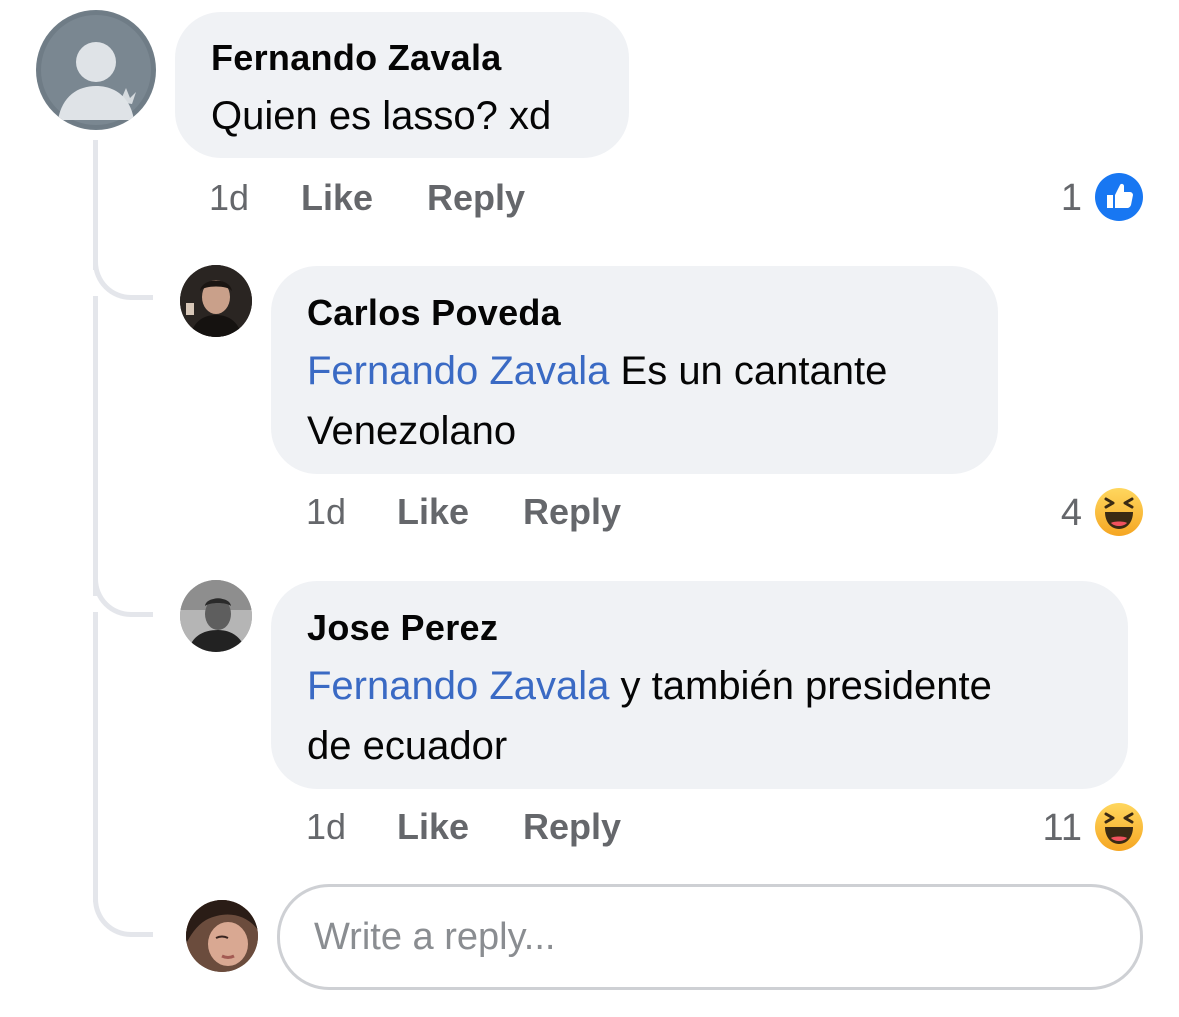 Image resolution: width=1179 pixels, height=1017 pixels. What do you see at coordinates (434, 313) in the screenshot?
I see `reply-author: Carlos Poveda` at bounding box center [434, 313].